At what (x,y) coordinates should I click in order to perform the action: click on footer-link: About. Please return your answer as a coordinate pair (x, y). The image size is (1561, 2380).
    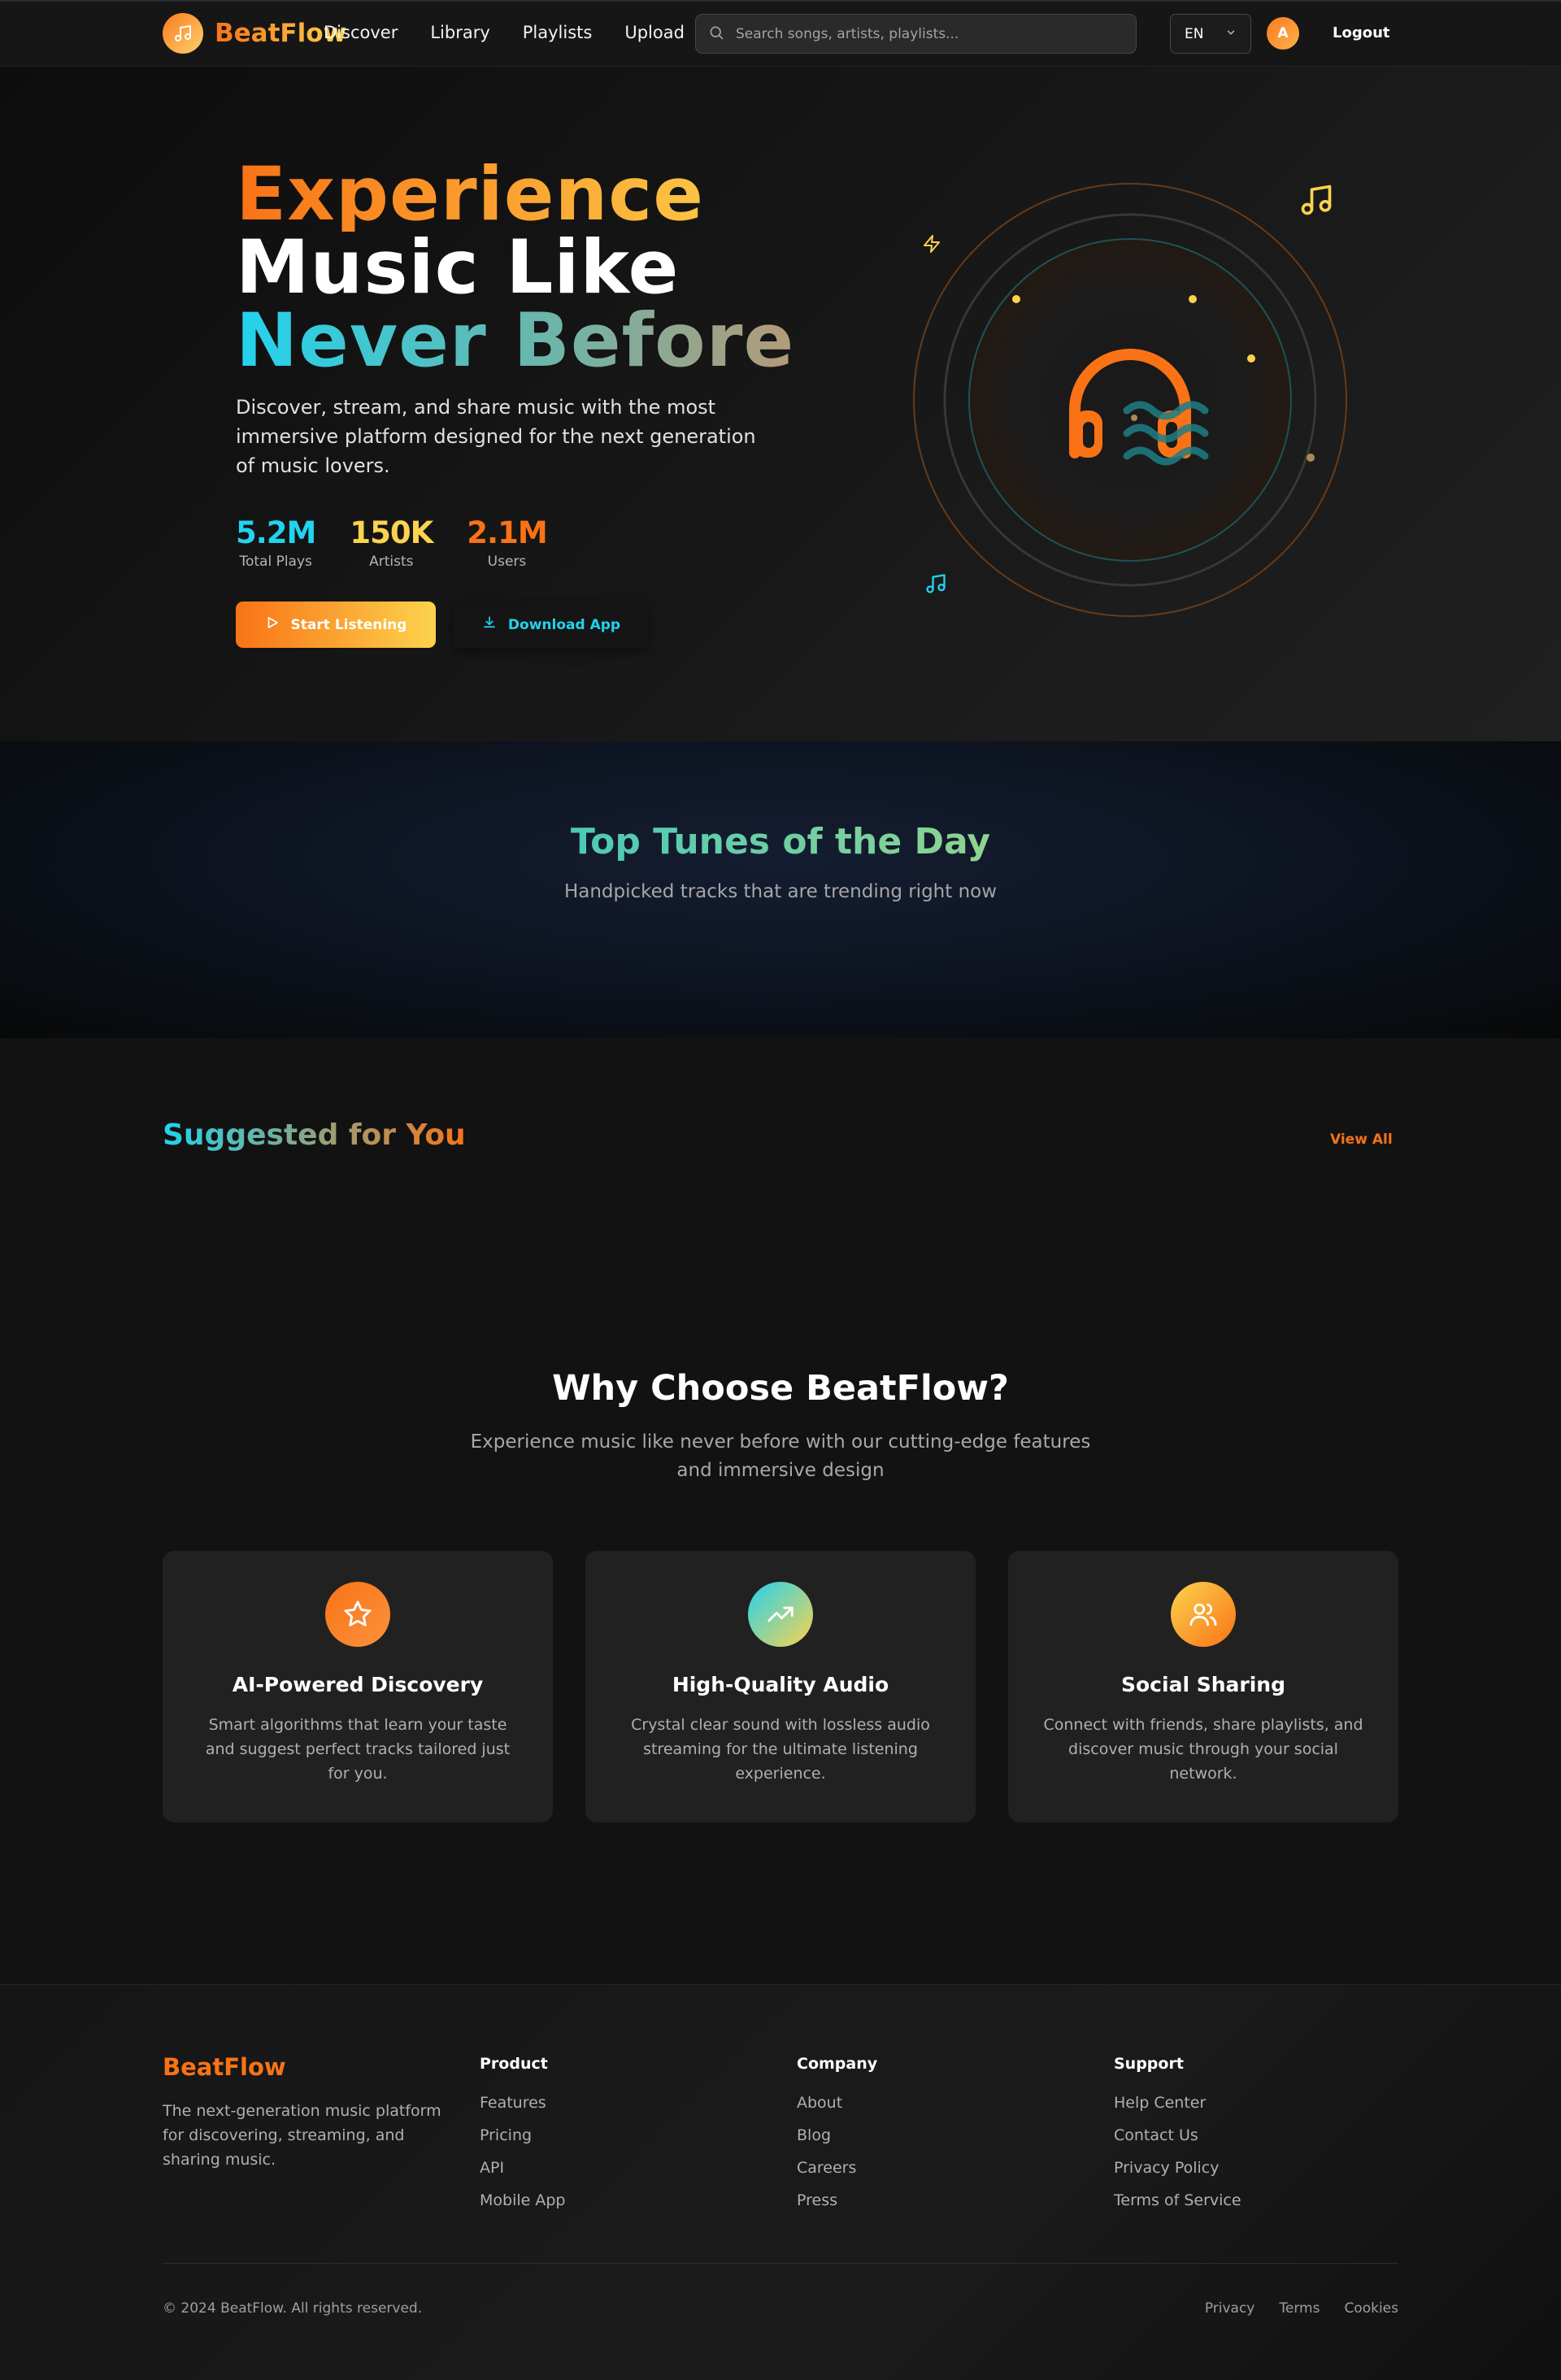
    Looking at the image, I should click on (837, 2110).